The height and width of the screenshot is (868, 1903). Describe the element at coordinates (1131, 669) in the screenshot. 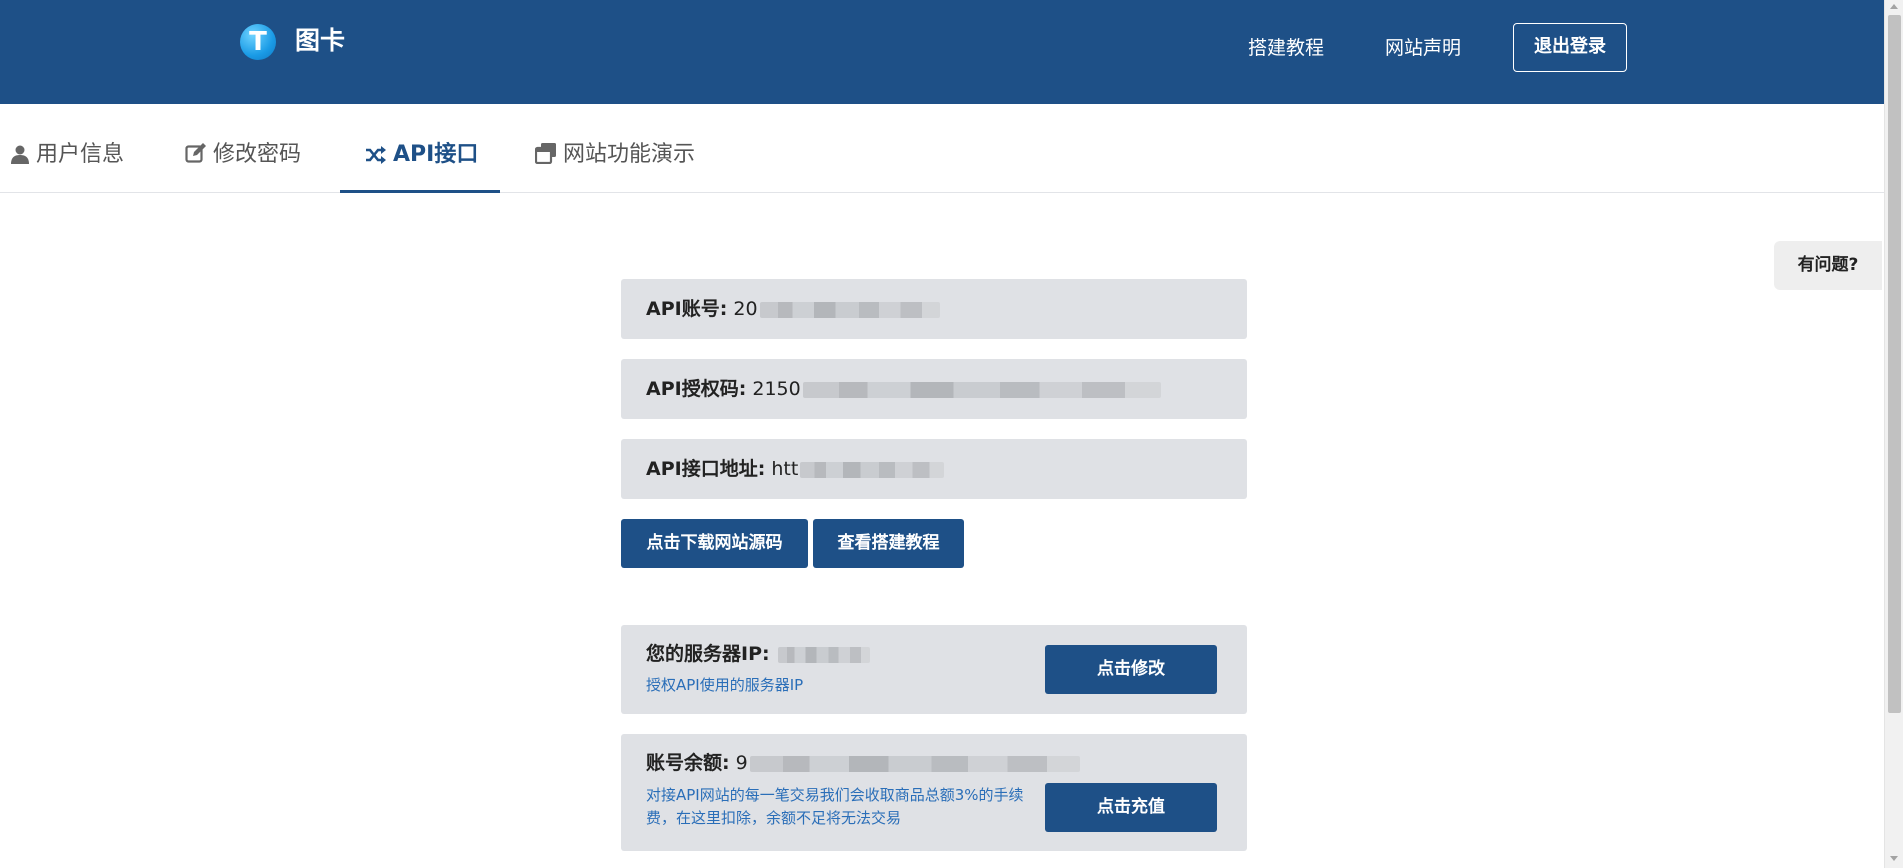

I see `modify-ip-button: 点击修改` at that location.